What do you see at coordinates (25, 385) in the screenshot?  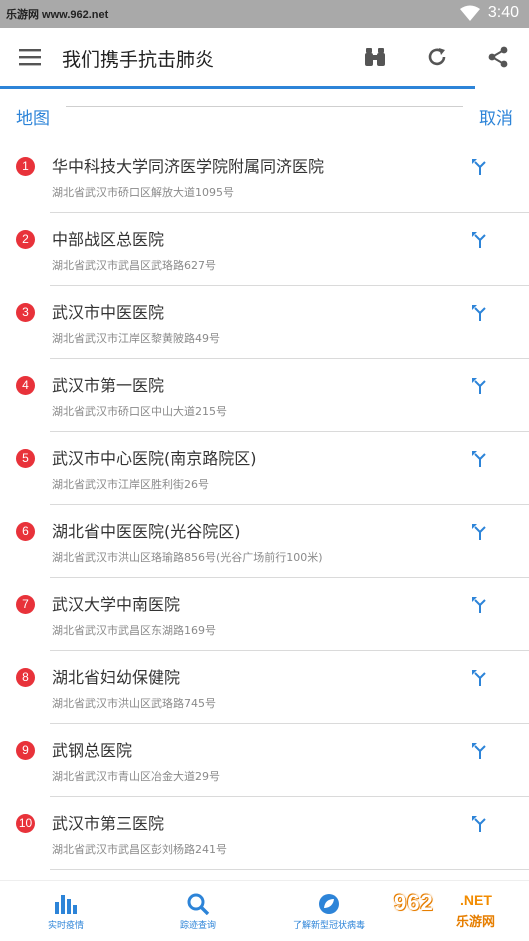 I see `index-badge: 4` at bounding box center [25, 385].